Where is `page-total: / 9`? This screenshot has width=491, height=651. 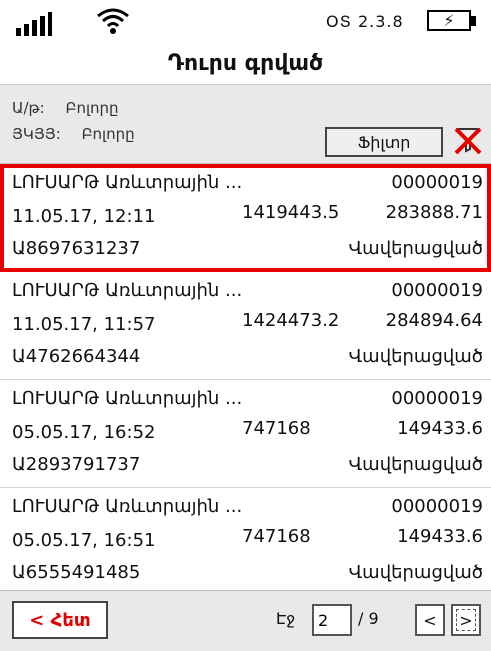 page-total: / 9 is located at coordinates (368, 618).